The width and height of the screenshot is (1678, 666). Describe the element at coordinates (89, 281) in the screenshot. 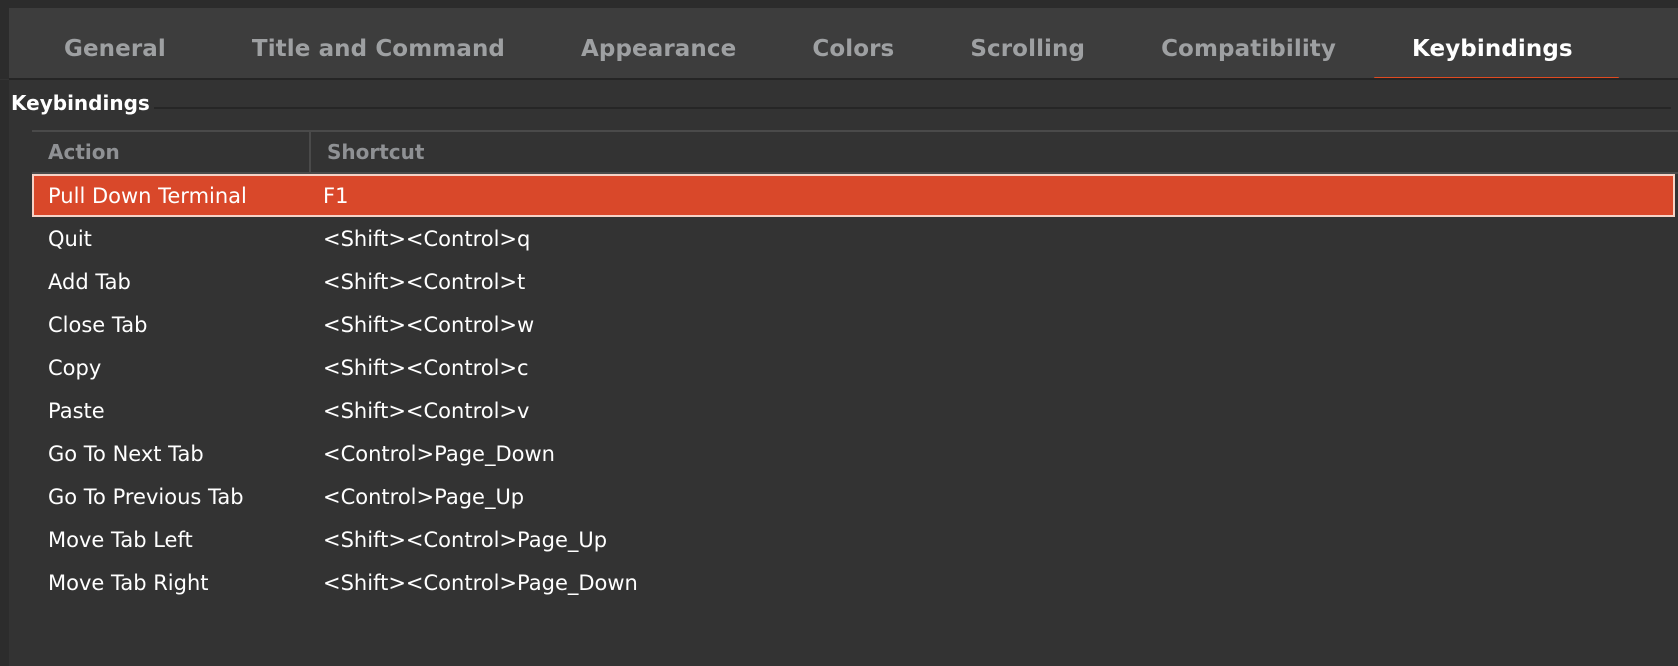

I see `cell-action: Add Tab` at that location.